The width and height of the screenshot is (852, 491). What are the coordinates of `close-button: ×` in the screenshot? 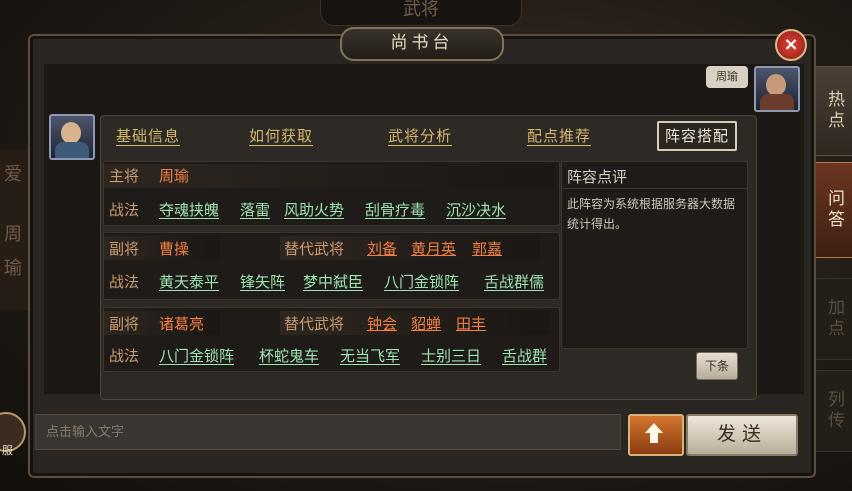 It's located at (791, 45).